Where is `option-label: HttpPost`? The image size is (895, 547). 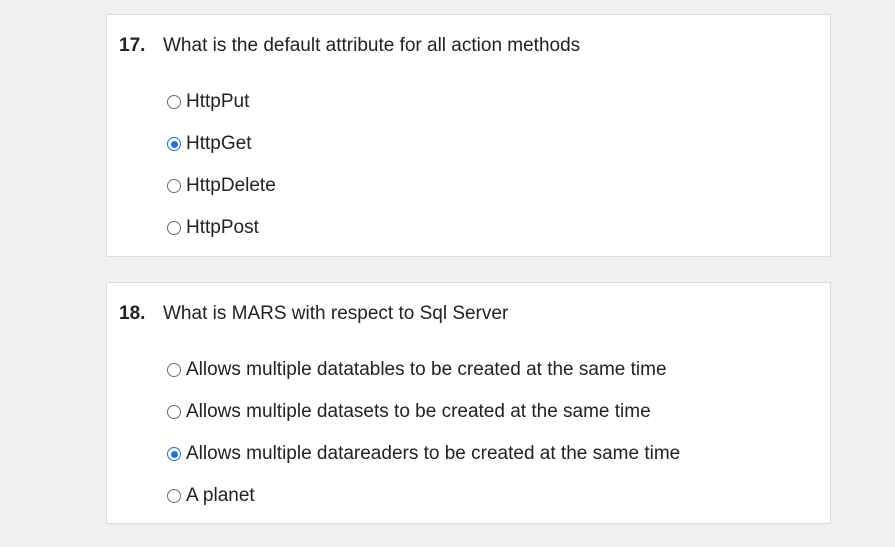
option-label: HttpPost is located at coordinates (222, 227).